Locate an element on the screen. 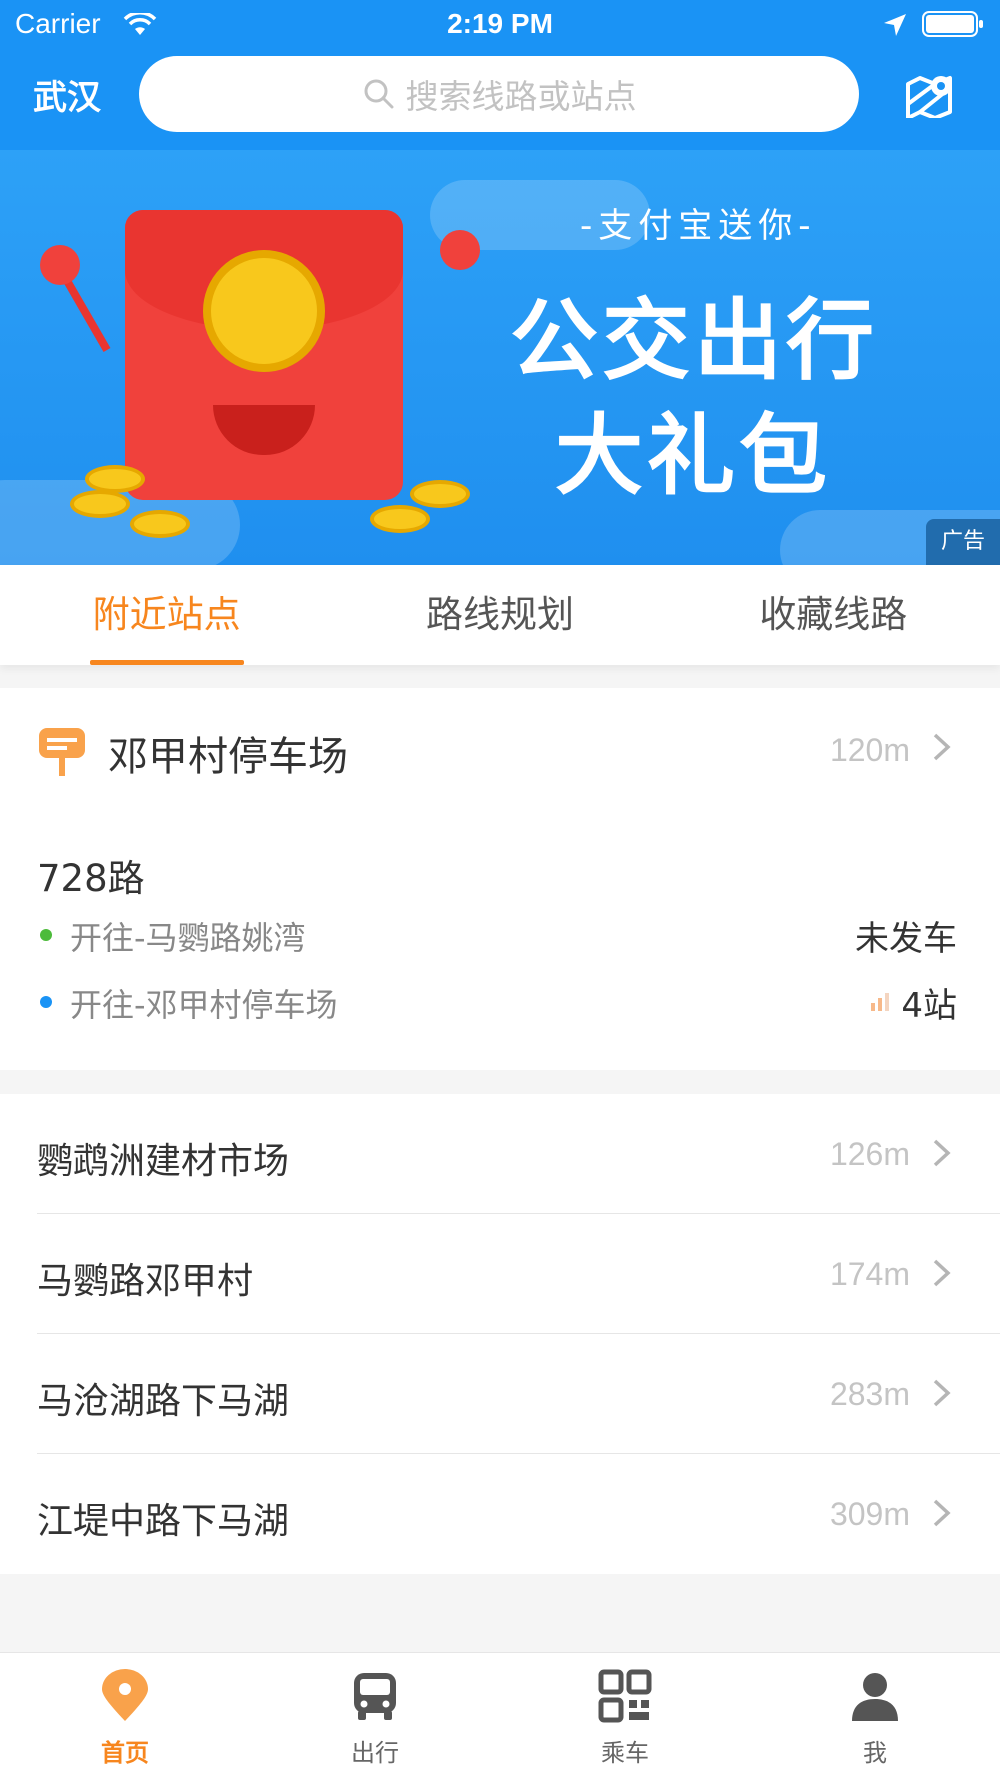 The image size is (1000, 1778). route-row: 728路 开往-马鹦路姚湾 未发车 开往-邓甲村停车场 4站 is located at coordinates (500, 943).